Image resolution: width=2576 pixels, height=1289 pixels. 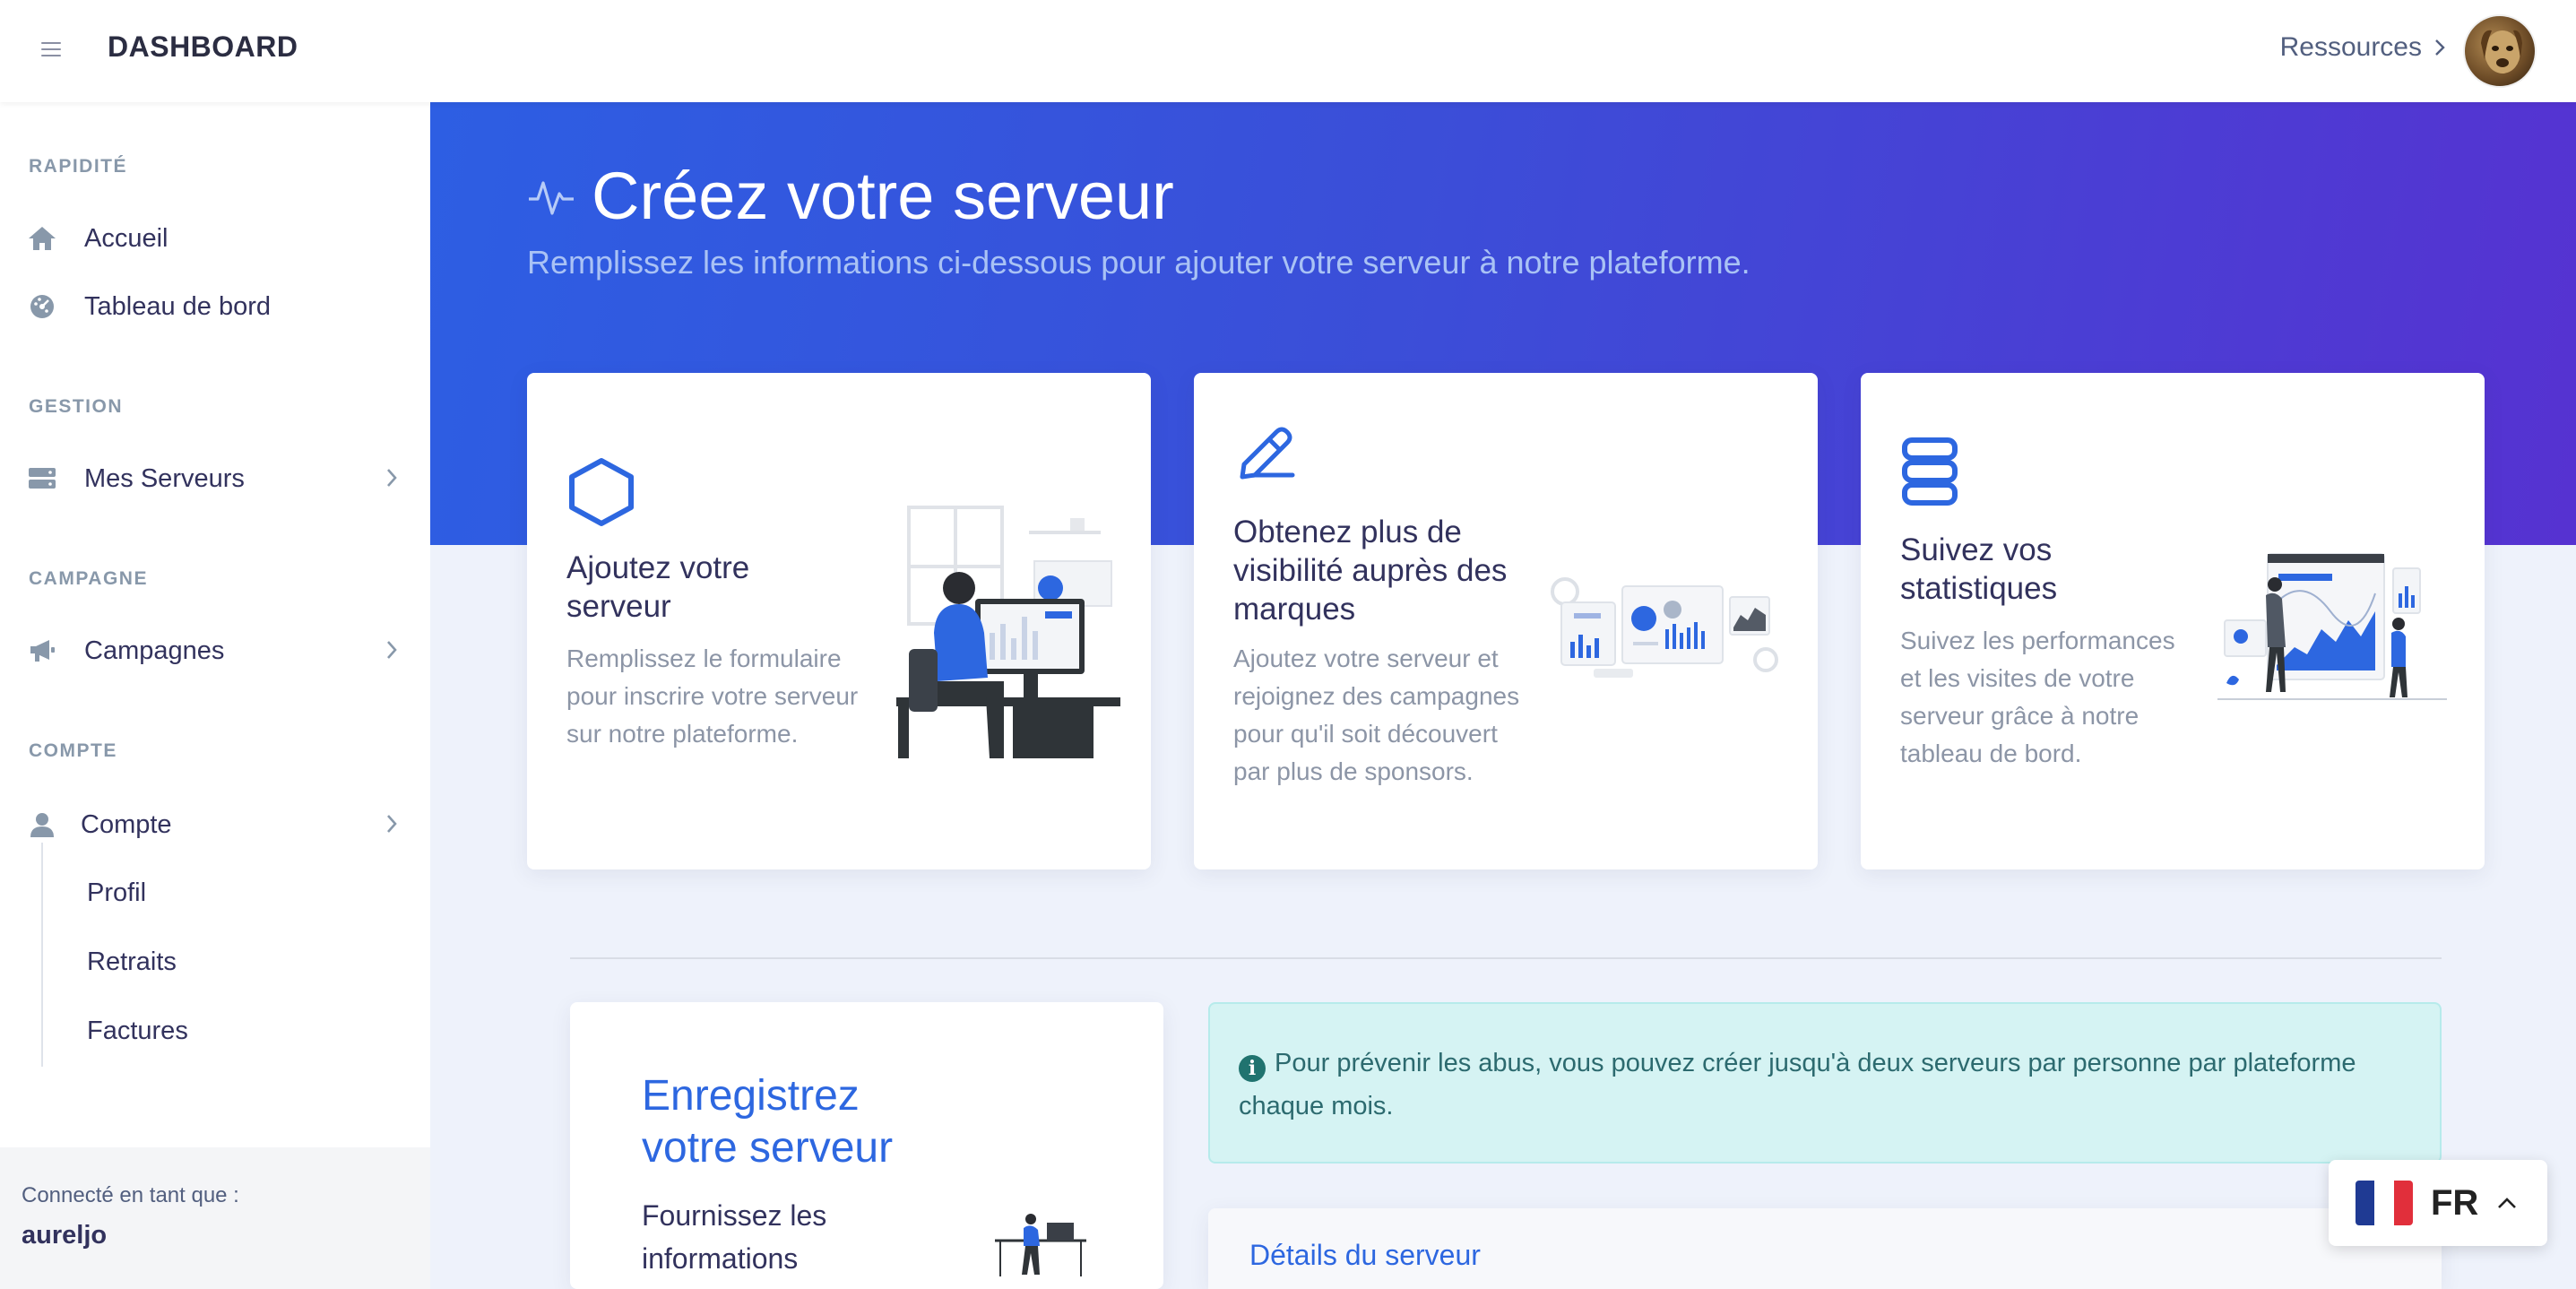 What do you see at coordinates (154, 650) in the screenshot?
I see `sidebar-item-label: Campagnes` at bounding box center [154, 650].